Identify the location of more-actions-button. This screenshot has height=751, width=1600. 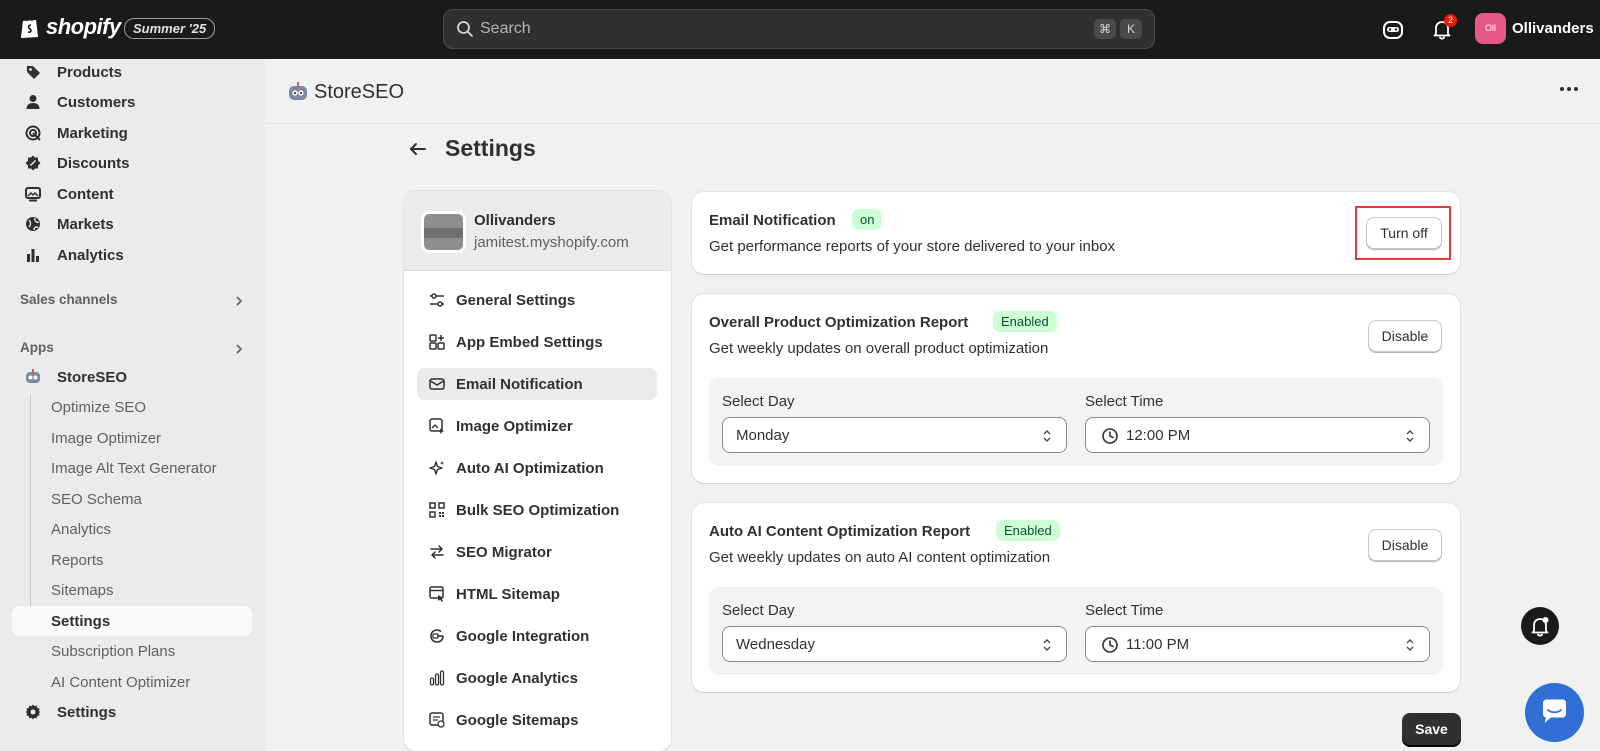
(1569, 89).